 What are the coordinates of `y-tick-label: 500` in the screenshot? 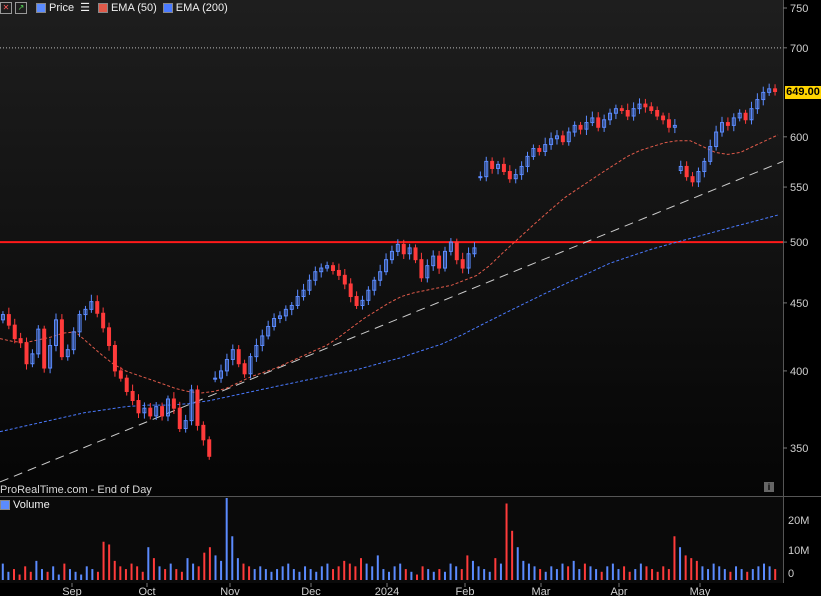 It's located at (799, 243).